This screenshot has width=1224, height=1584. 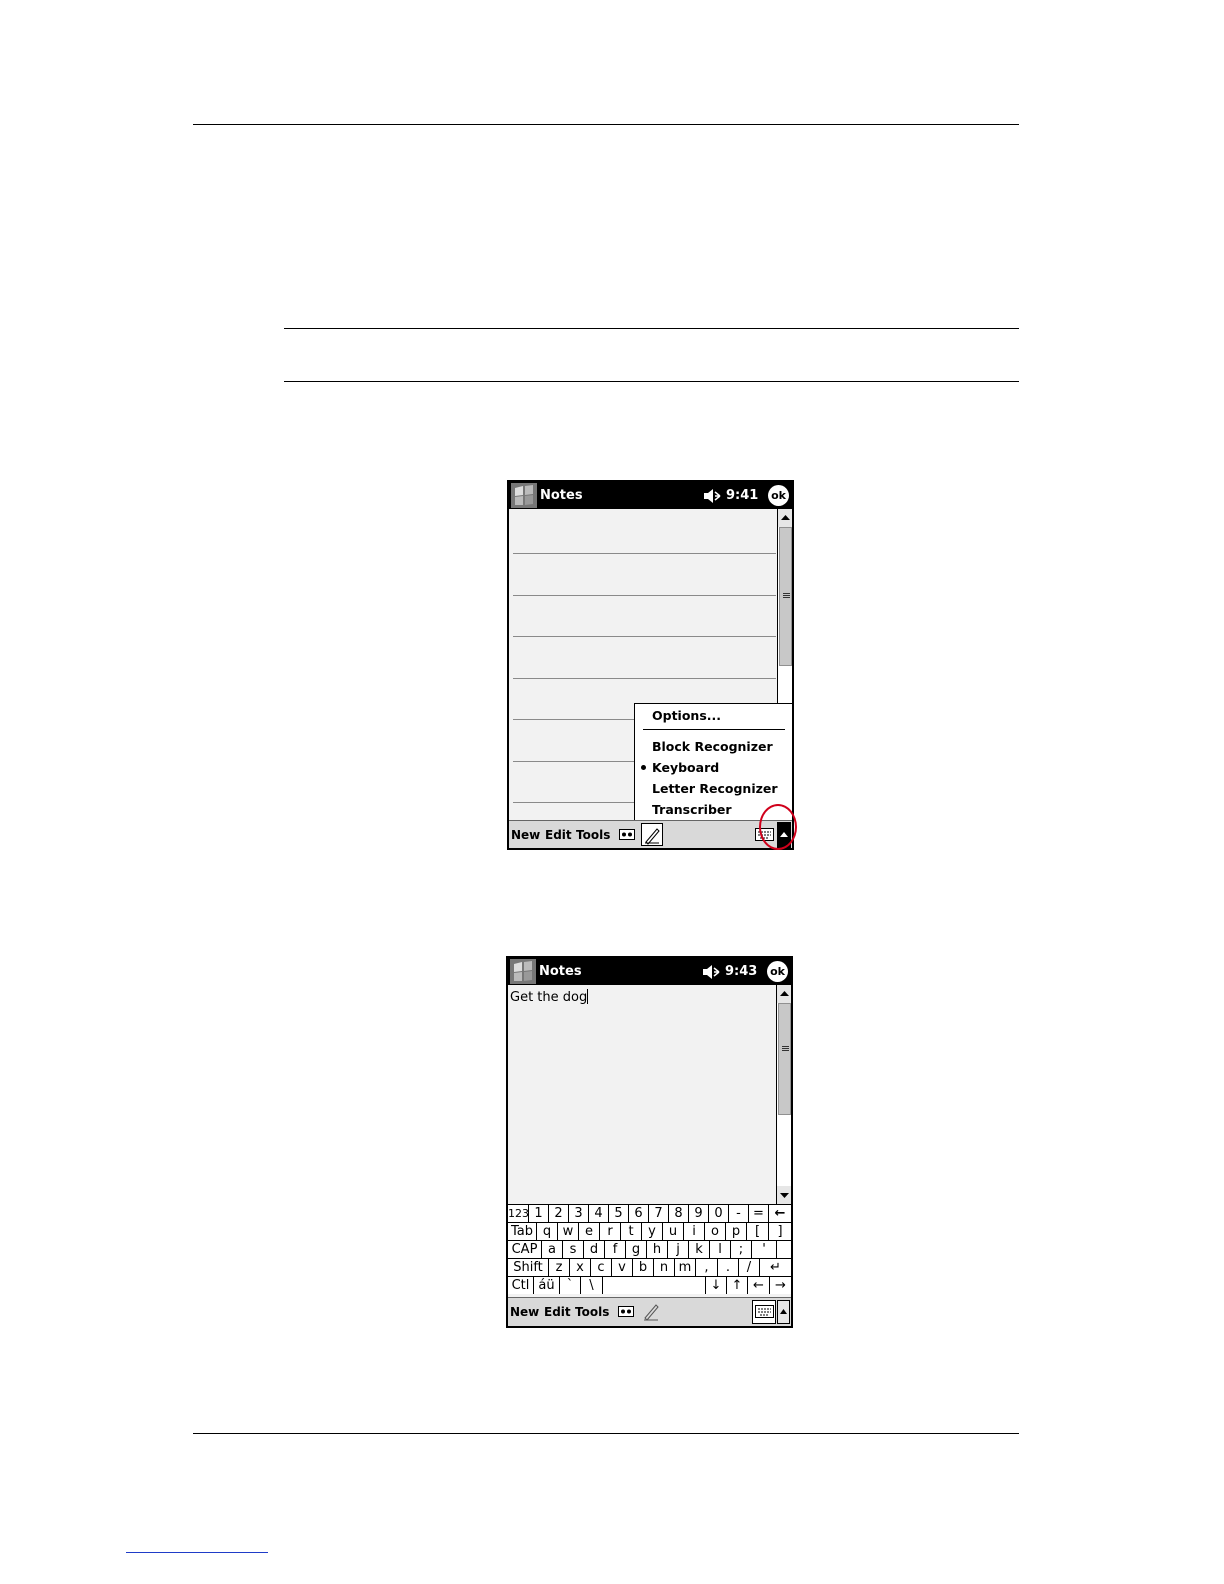 What do you see at coordinates (659, 1213) in the screenshot?
I see `key-7: 7` at bounding box center [659, 1213].